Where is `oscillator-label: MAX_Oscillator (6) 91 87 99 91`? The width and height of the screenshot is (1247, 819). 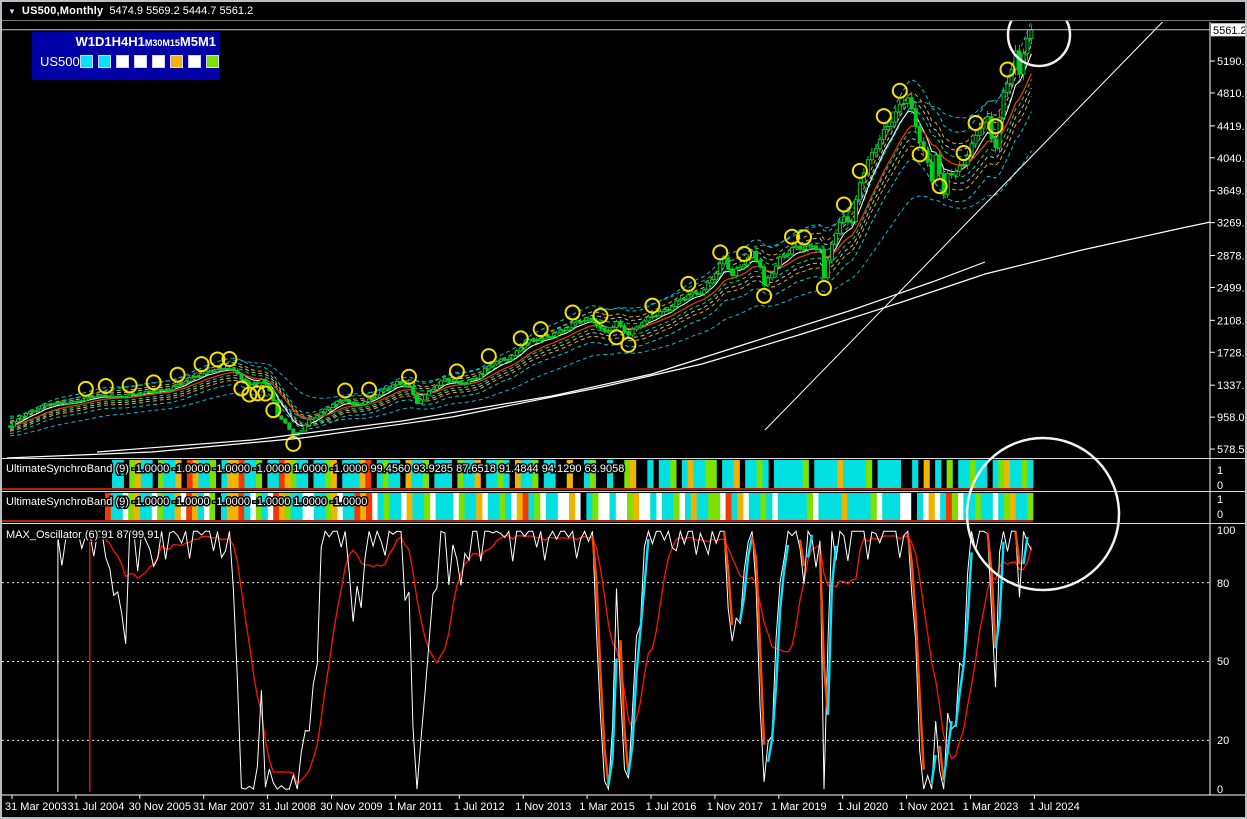 oscillator-label: MAX_Oscillator (6) 91 87 99 91 is located at coordinates (82, 535).